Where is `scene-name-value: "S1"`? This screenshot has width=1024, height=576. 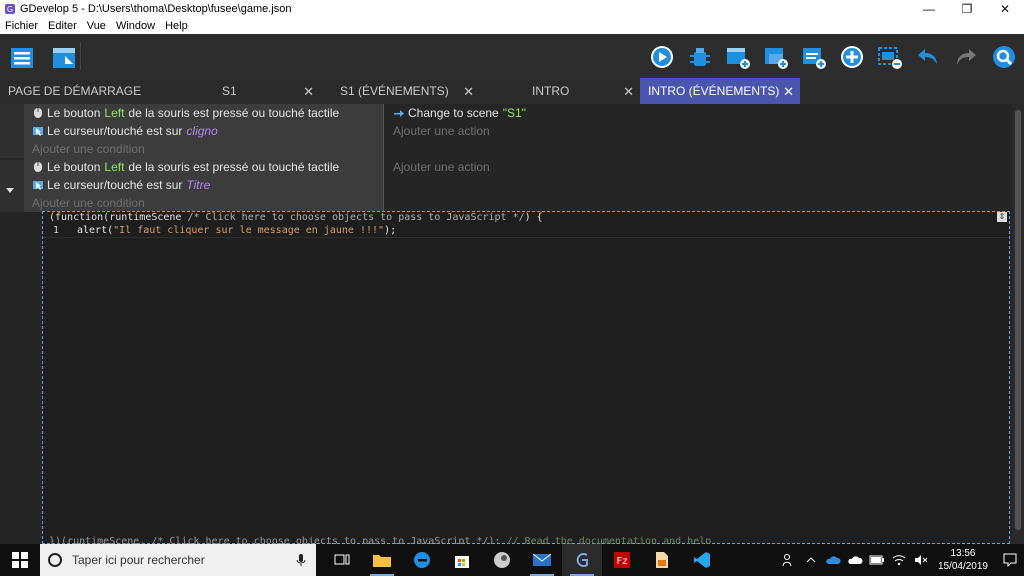 scene-name-value: "S1" is located at coordinates (514, 113).